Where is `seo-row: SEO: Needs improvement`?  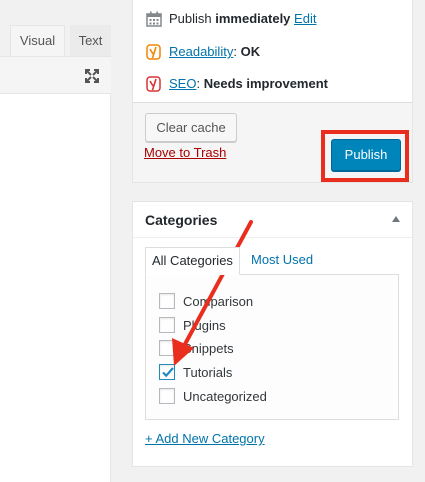
seo-row: SEO: Needs improvement is located at coordinates (236, 84).